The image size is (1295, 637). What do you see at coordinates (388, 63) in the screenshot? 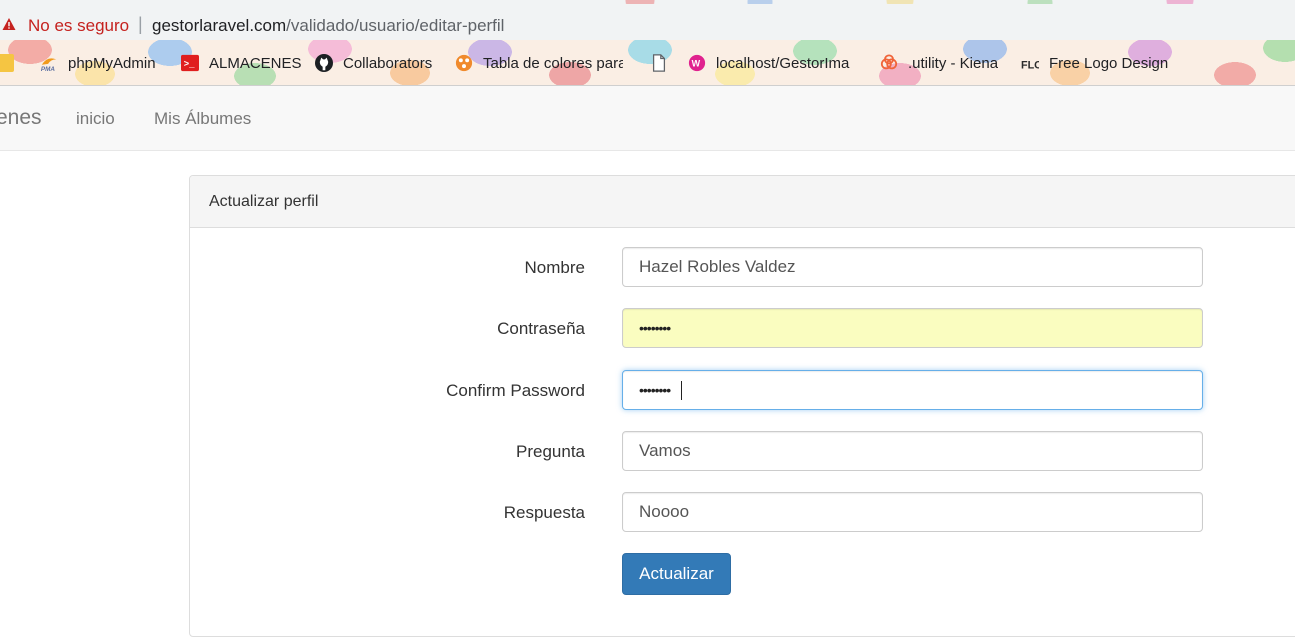
I see `bookmark-label: Collaborators` at bounding box center [388, 63].